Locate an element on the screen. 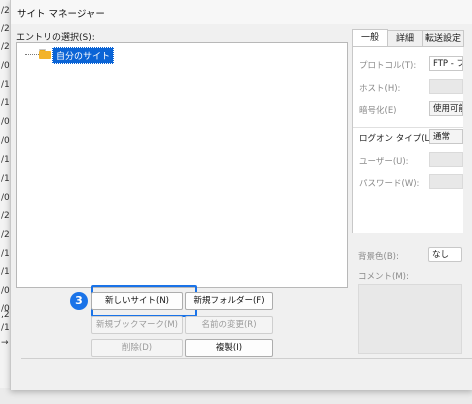  background-color-value: なし is located at coordinates (441, 255).